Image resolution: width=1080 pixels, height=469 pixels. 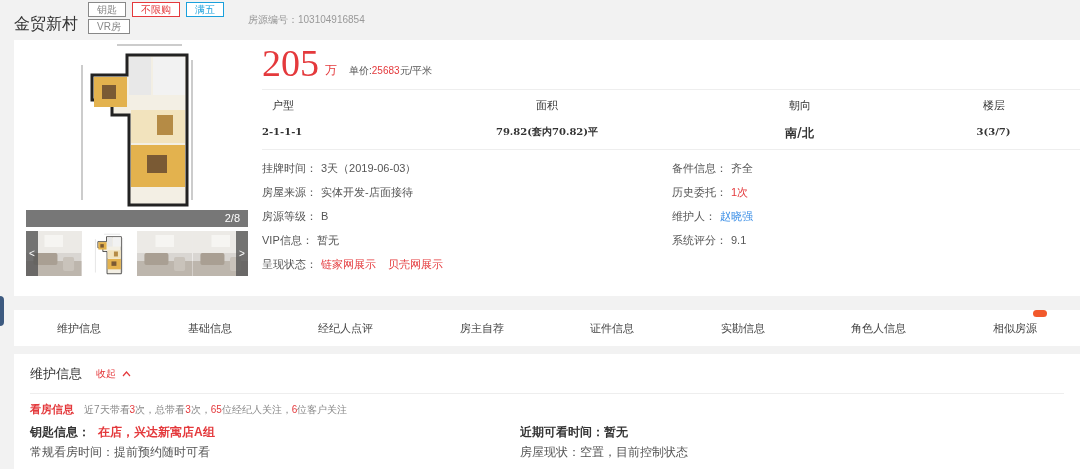 I want to click on field-value: 提前预约随时可看, so click(x=162, y=452).